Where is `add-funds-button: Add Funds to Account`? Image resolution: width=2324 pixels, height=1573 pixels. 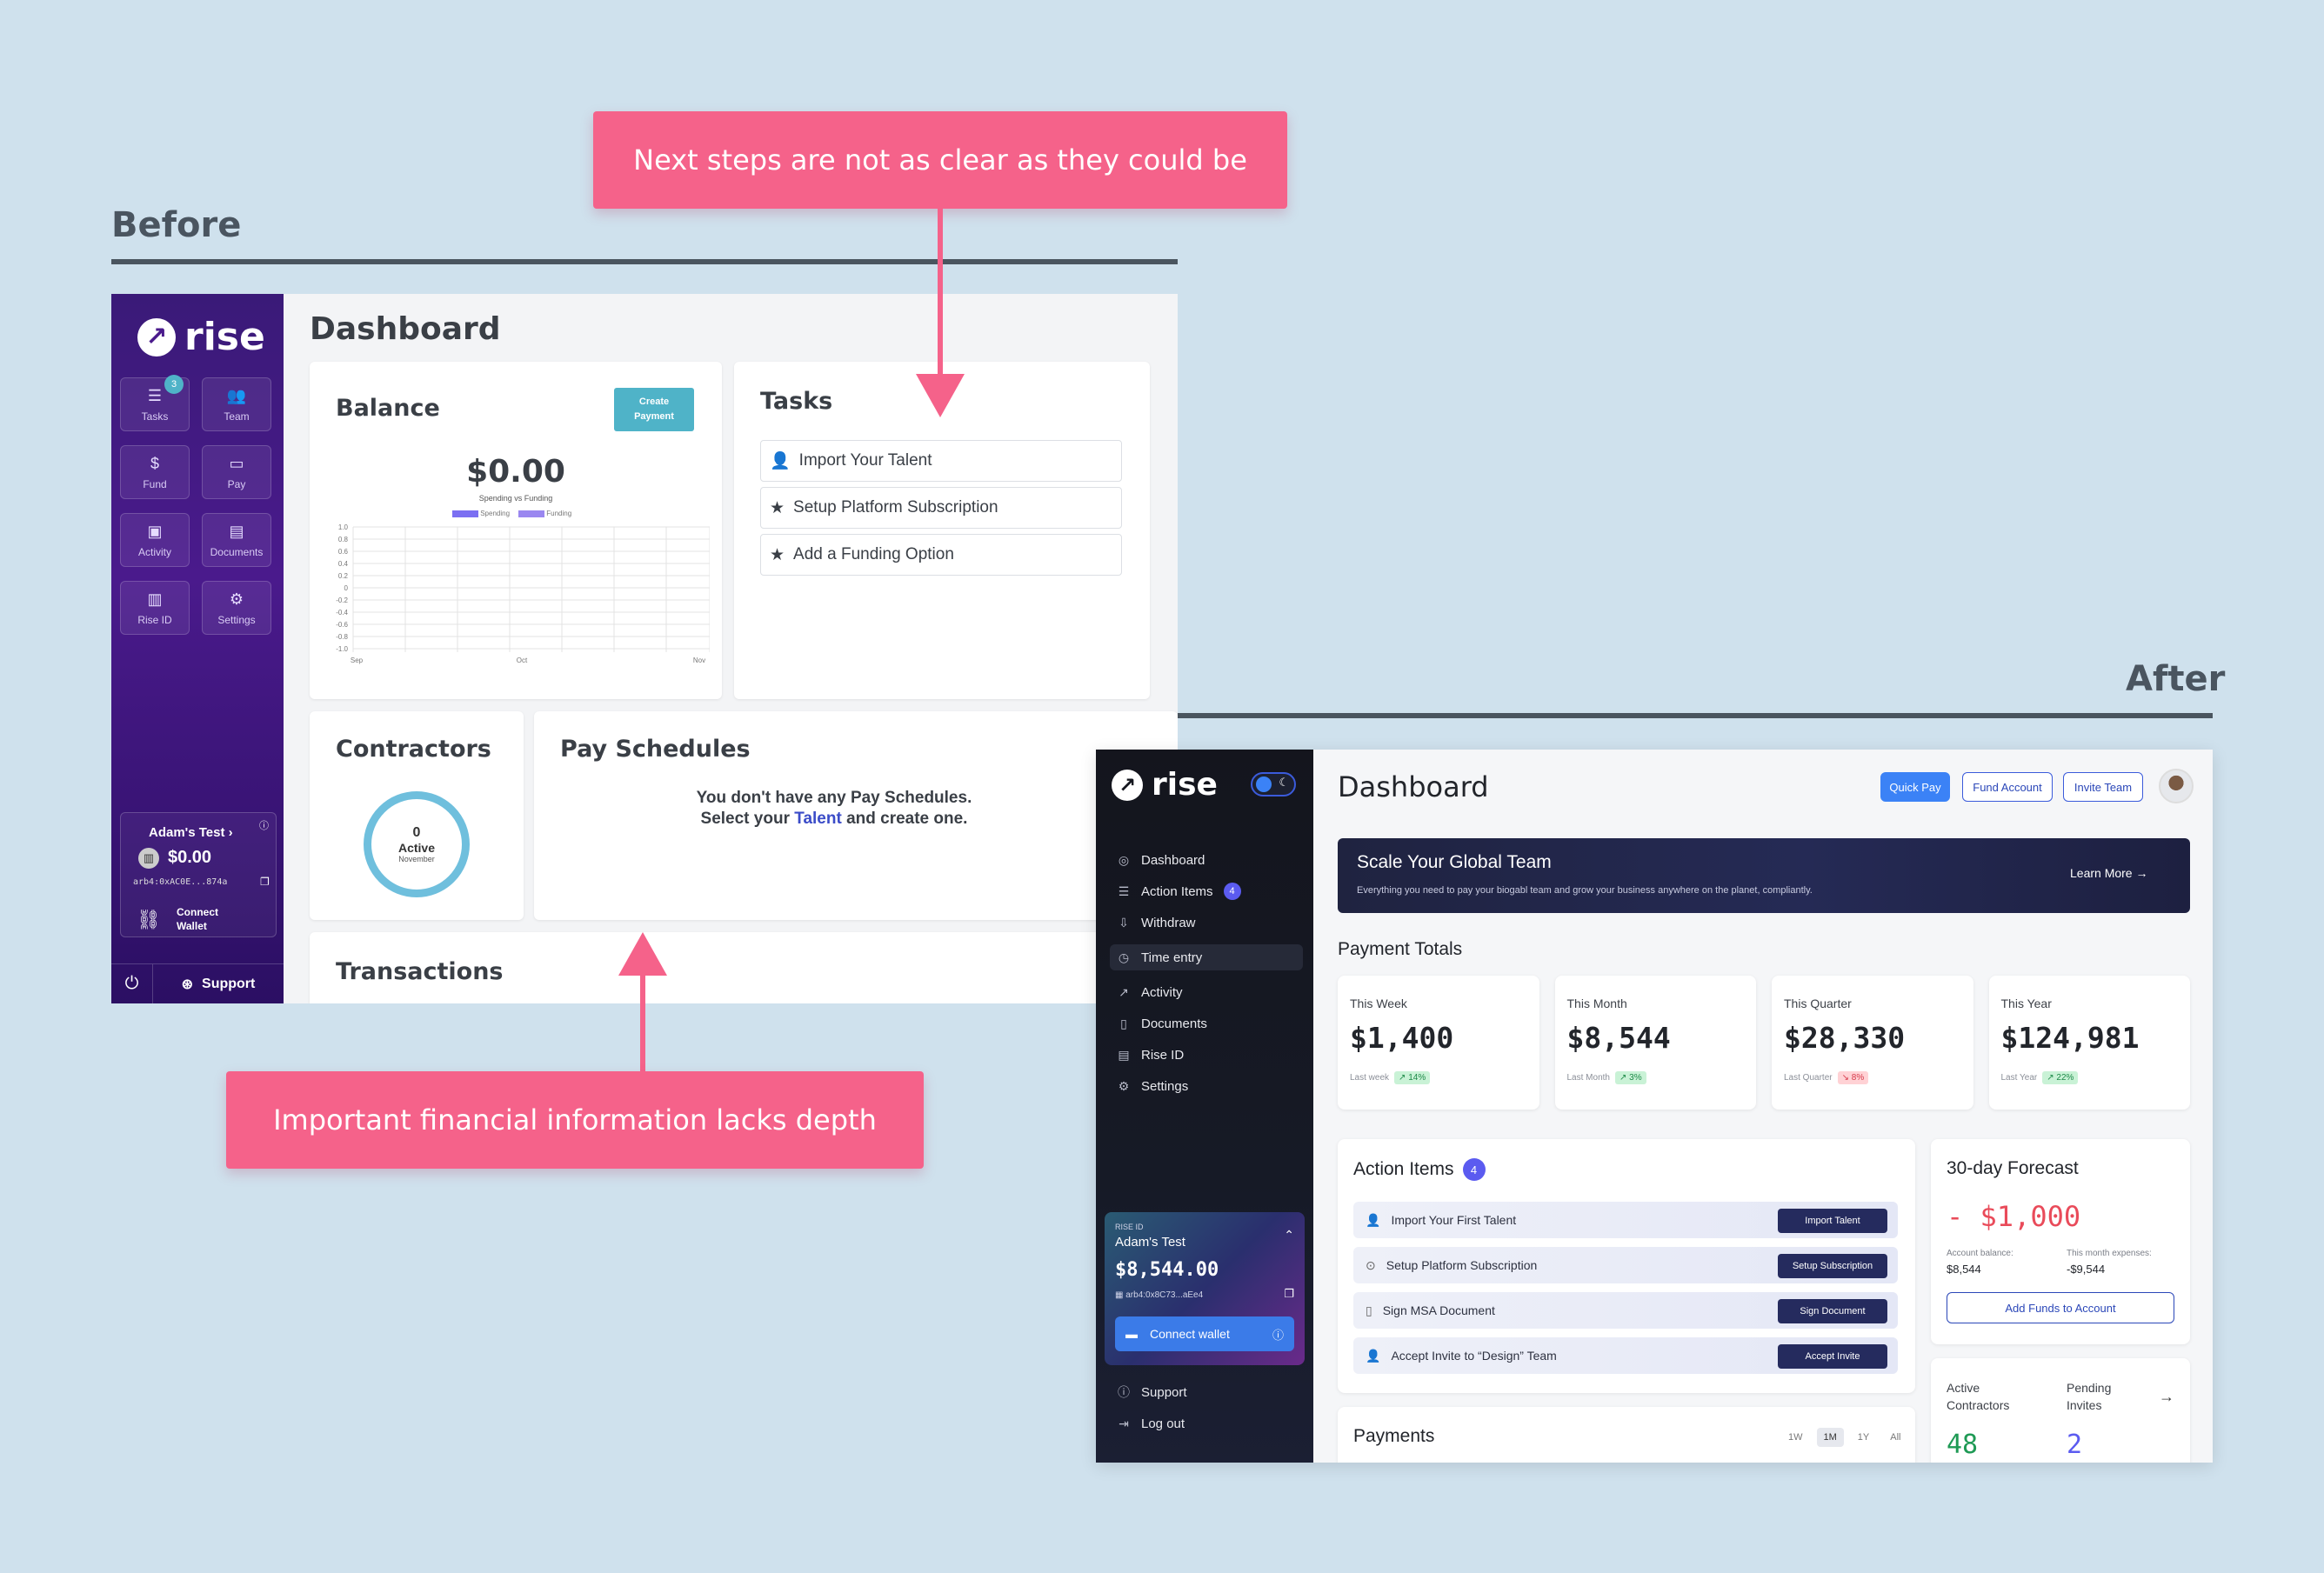 add-funds-button: Add Funds to Account is located at coordinates (2060, 1308).